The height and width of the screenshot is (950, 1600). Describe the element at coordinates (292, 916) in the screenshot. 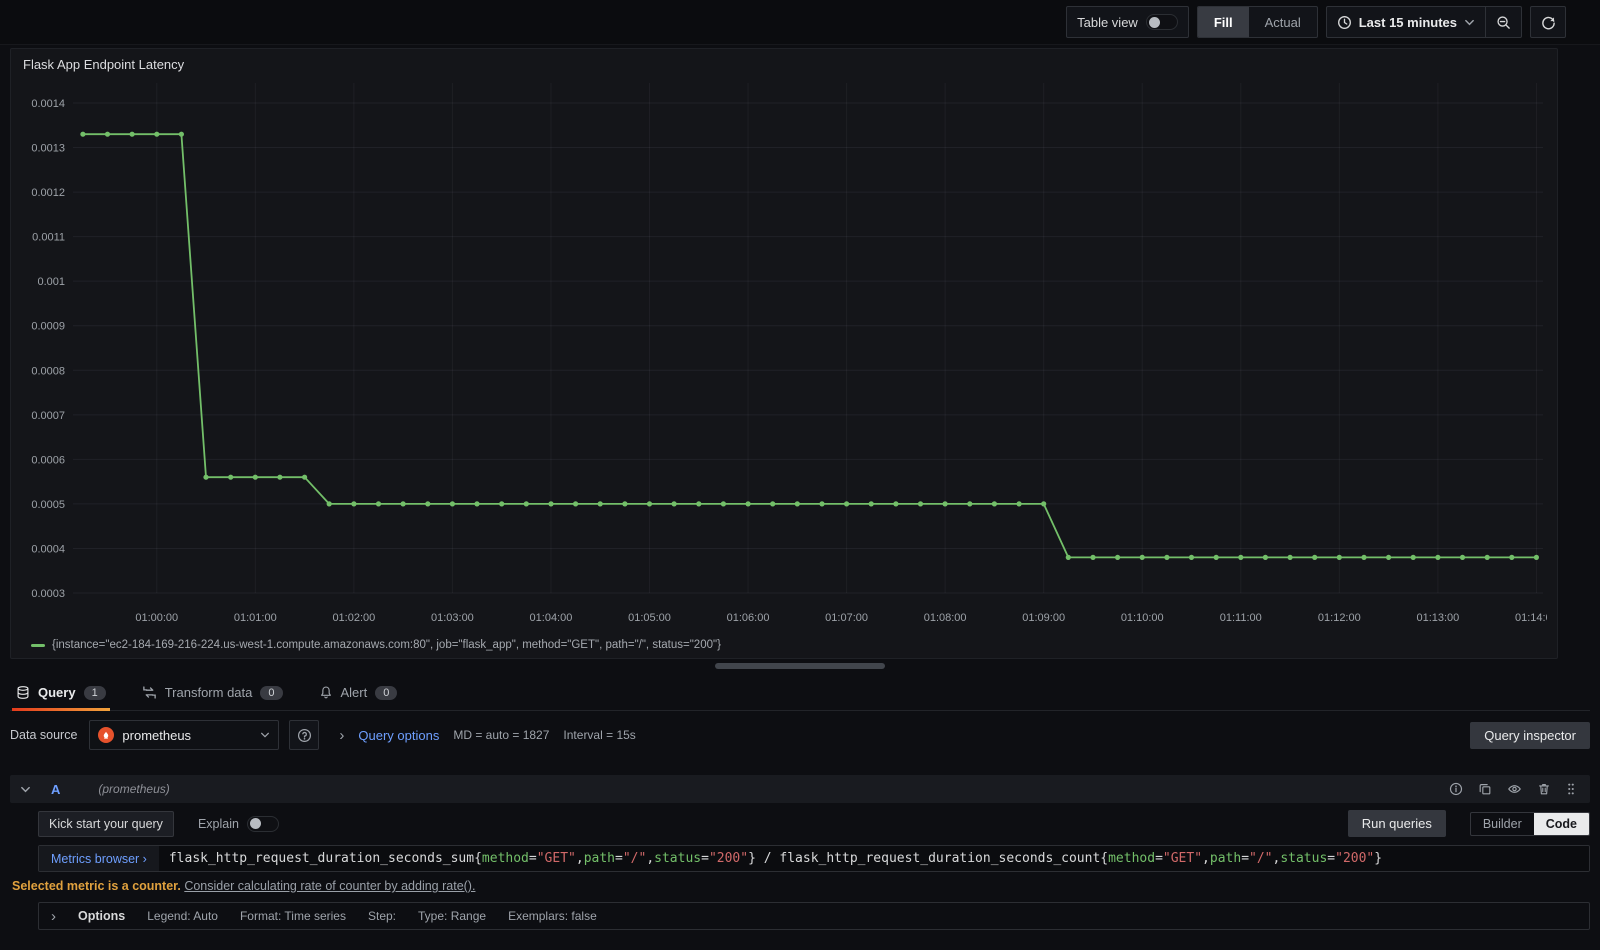

I see `options-format: Format: Time series` at that location.